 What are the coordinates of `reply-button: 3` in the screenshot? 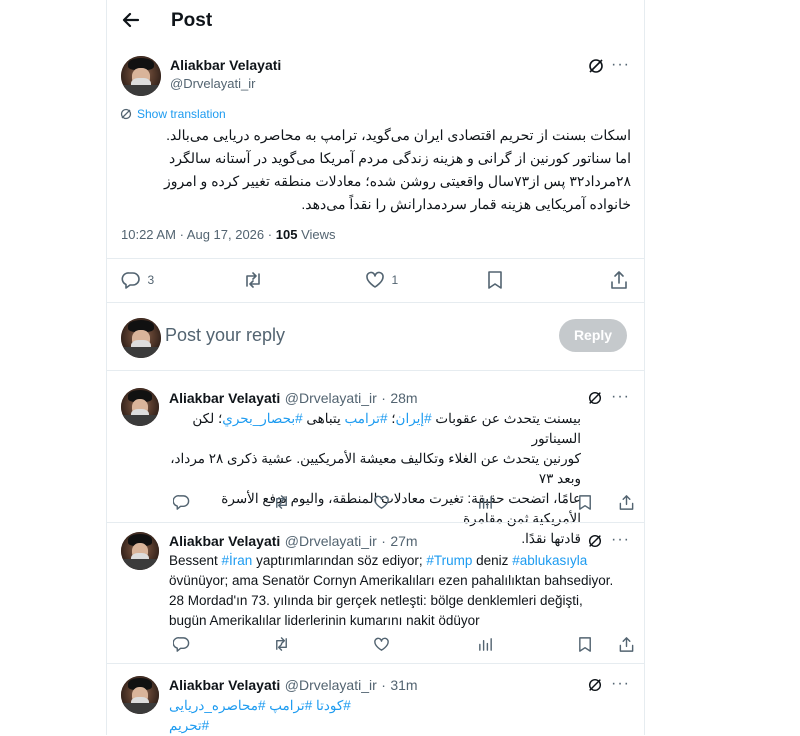 It's located at (137, 280).